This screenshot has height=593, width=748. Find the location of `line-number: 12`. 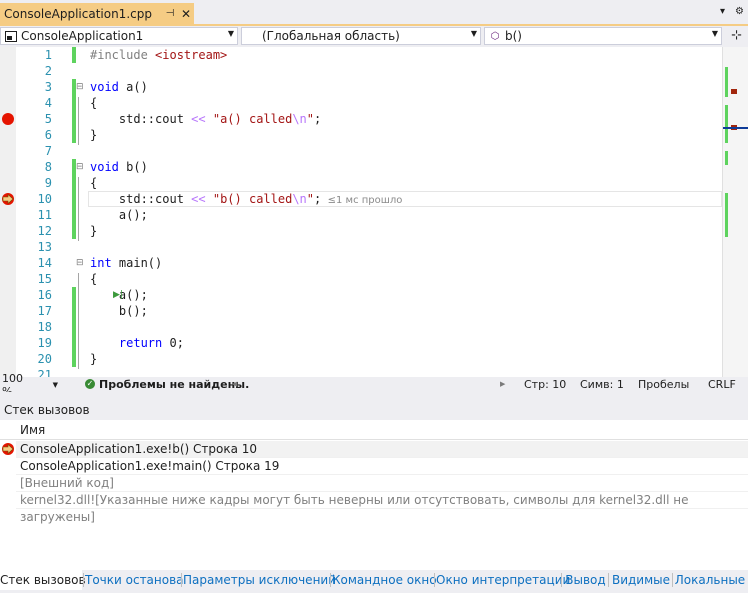

line-number: 12 is located at coordinates (44, 231).